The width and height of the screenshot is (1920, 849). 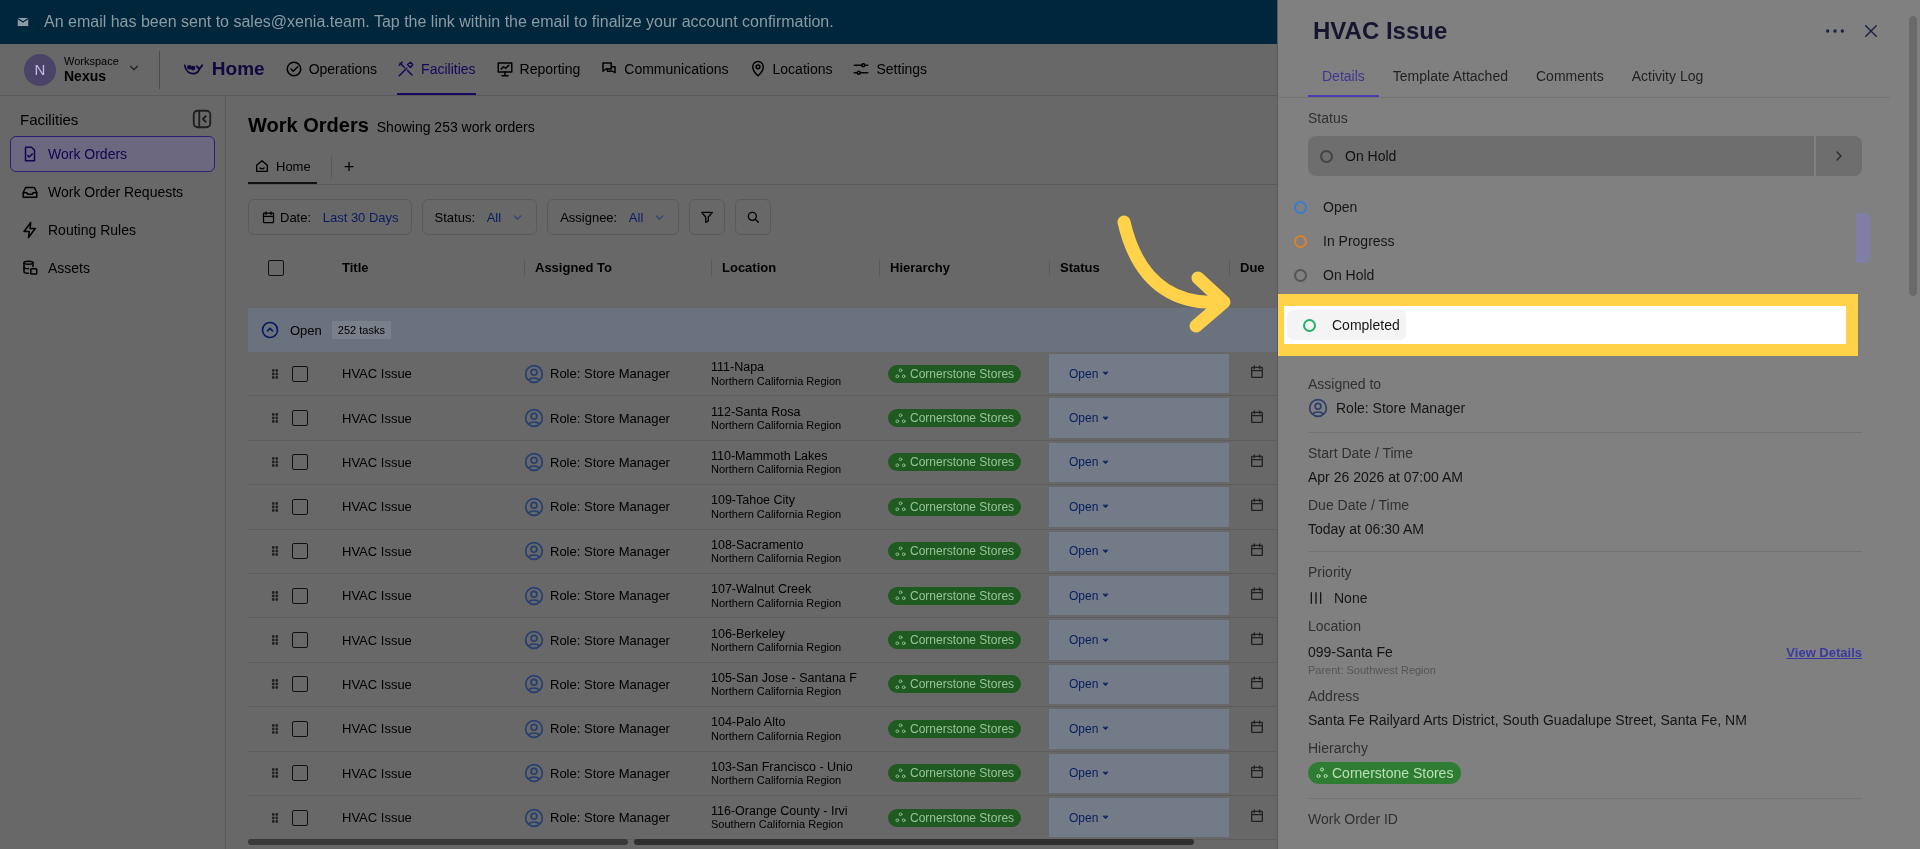 I want to click on status-option: Open, so click(x=1567, y=207).